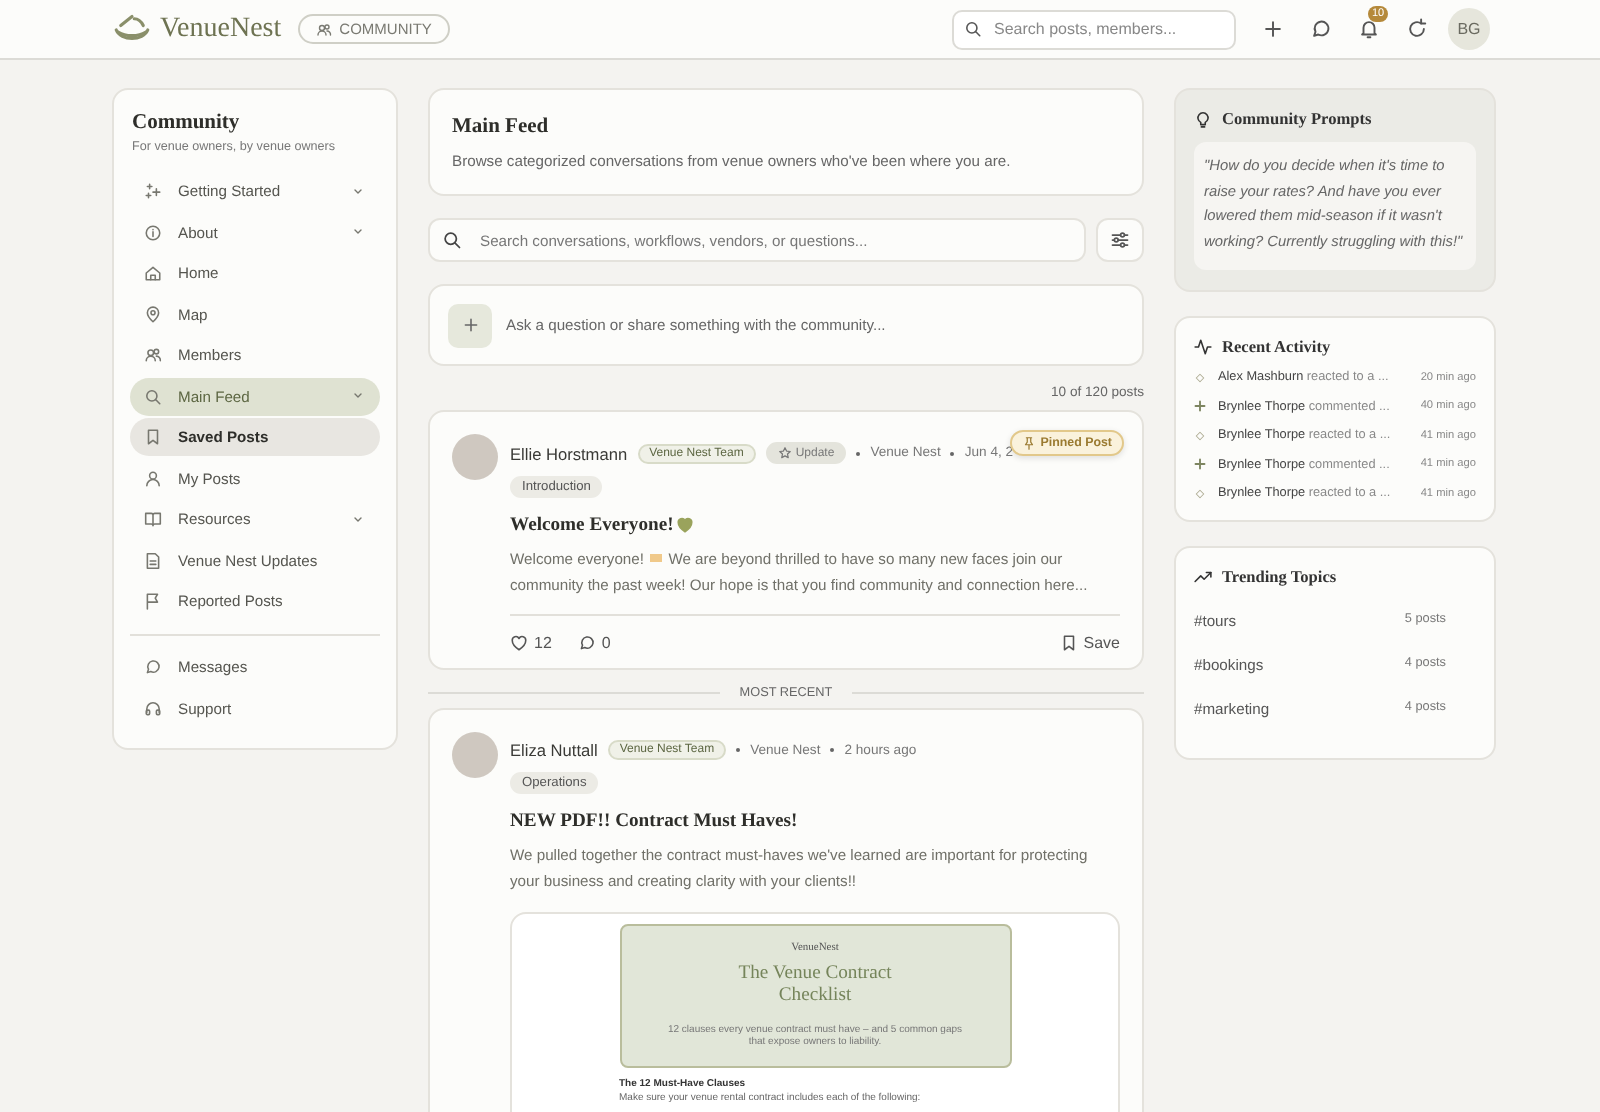 Image resolution: width=1600 pixels, height=1112 pixels. I want to click on filter-button, so click(1120, 240).